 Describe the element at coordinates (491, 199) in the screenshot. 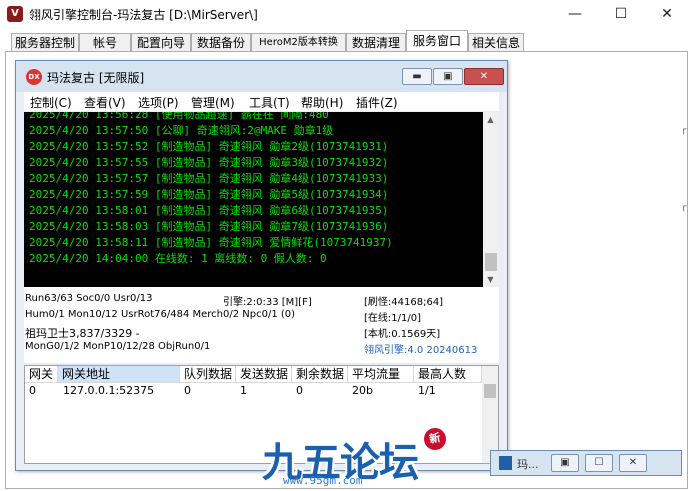

I see `log-scrollbar: ▲ ▼` at that location.